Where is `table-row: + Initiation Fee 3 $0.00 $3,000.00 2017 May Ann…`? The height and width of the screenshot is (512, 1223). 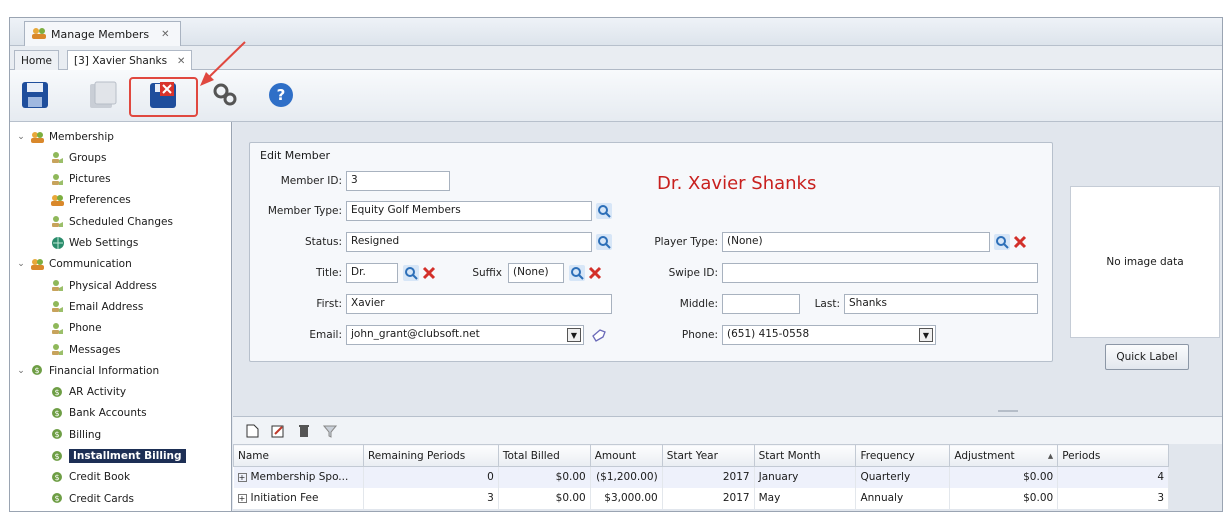 table-row: + Initiation Fee 3 $0.00 $3,000.00 2017 May Ann… is located at coordinates (701, 498).